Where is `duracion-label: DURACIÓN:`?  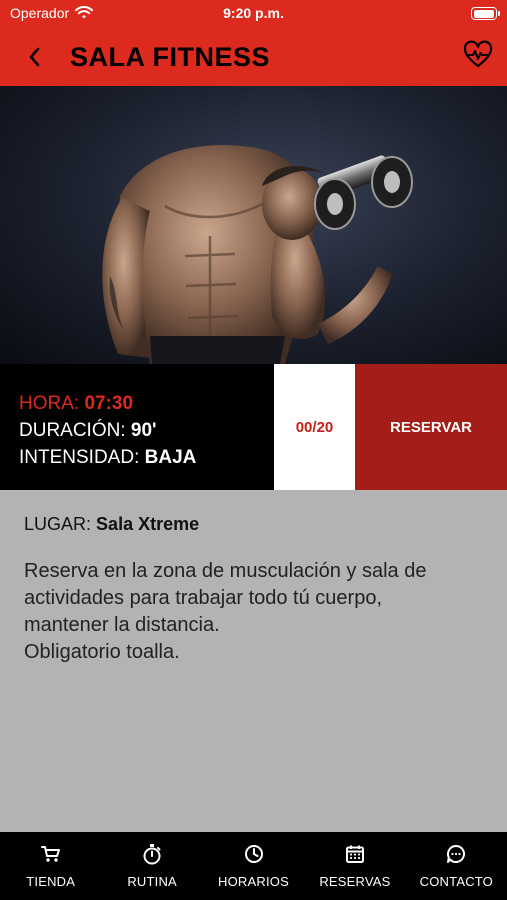 duracion-label: DURACIÓN: is located at coordinates (72, 430).